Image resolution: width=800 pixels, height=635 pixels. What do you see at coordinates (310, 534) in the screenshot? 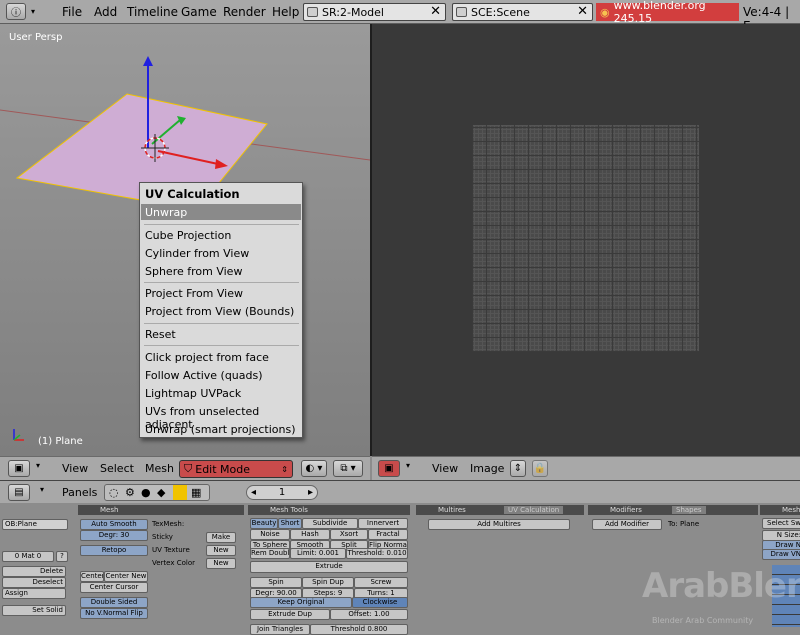
I see `hash-button: Hash` at bounding box center [310, 534].